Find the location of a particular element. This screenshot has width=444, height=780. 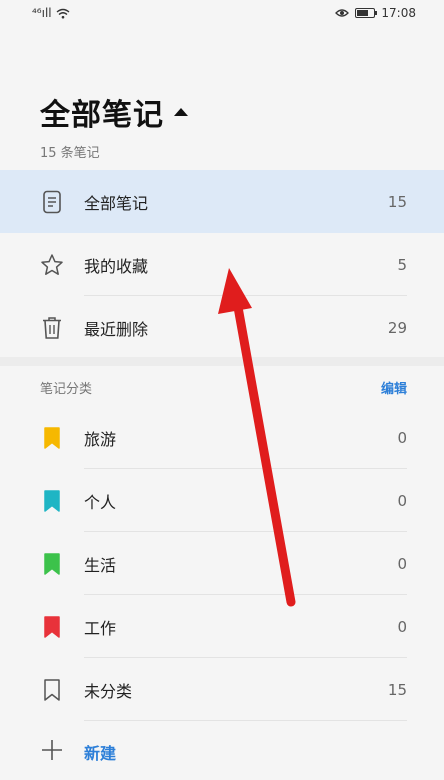

nav-item-favorites: 我的收藏 5 is located at coordinates (222, 264).